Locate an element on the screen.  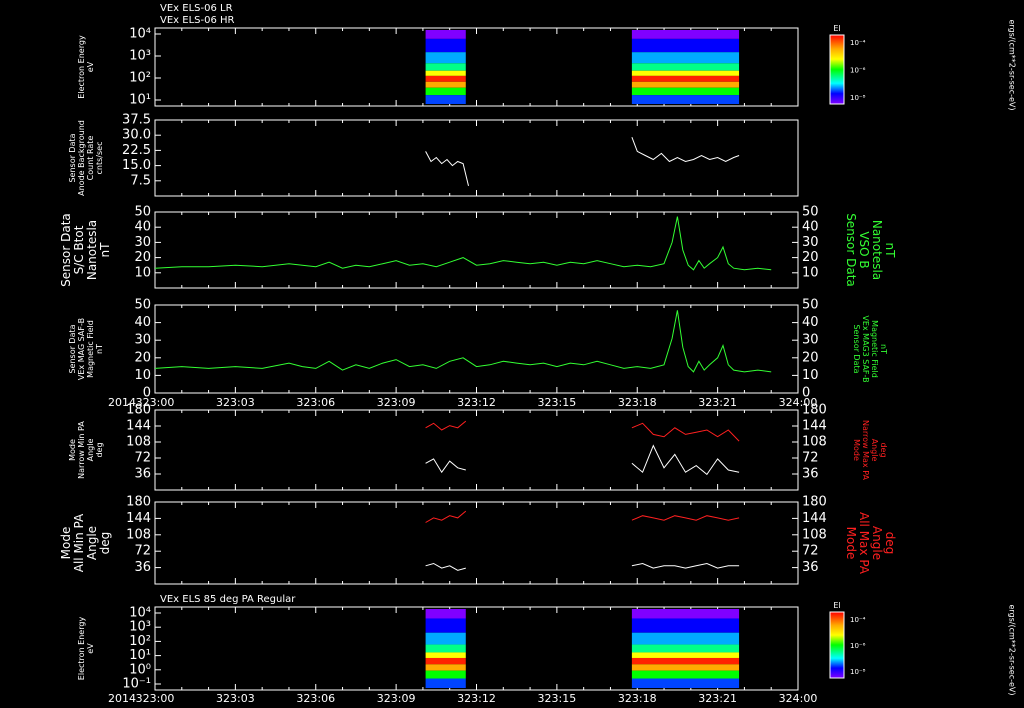
y-tick-label: 36 is located at coordinates (142, 567).